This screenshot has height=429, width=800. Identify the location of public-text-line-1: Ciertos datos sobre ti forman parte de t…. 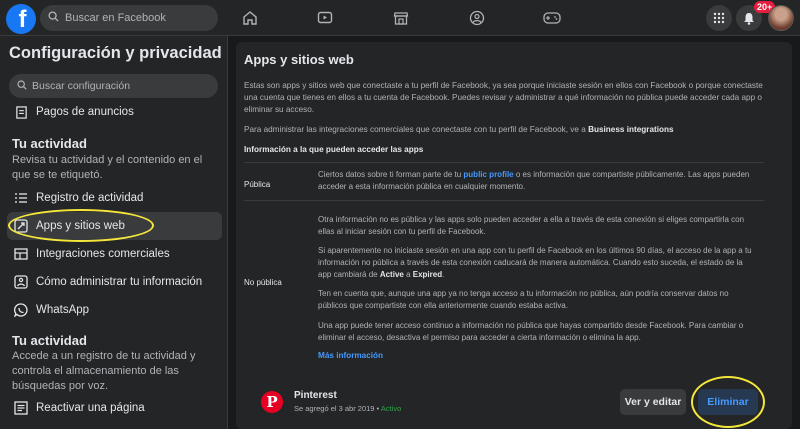
(538, 175).